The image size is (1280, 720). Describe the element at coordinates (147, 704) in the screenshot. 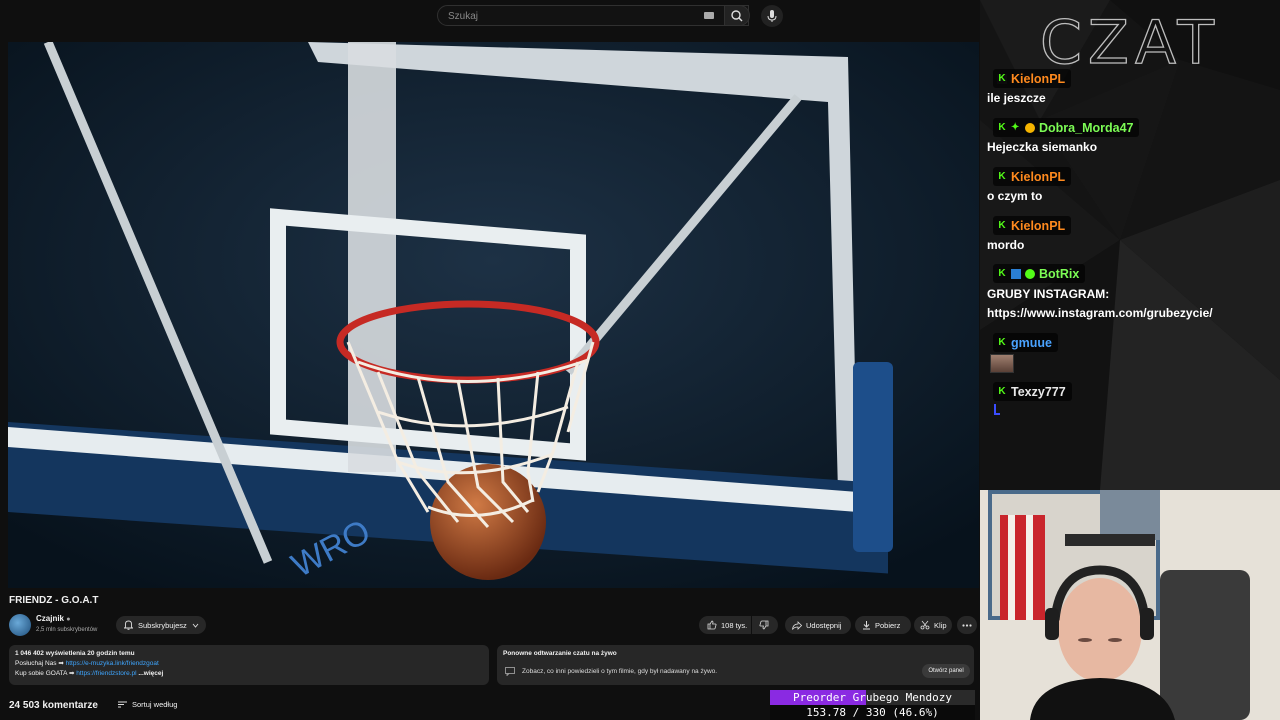

I see `sort-comments-button: Sortuj według` at that location.